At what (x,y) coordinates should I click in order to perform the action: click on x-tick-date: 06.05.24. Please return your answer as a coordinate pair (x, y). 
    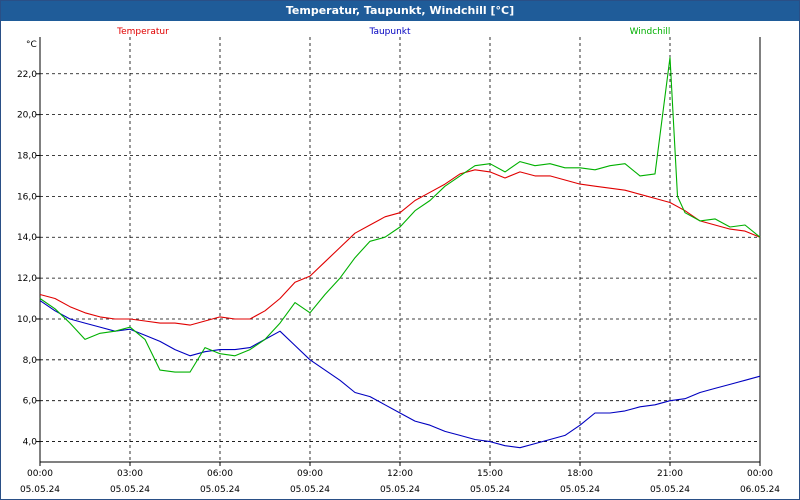
    Looking at the image, I should click on (760, 490).